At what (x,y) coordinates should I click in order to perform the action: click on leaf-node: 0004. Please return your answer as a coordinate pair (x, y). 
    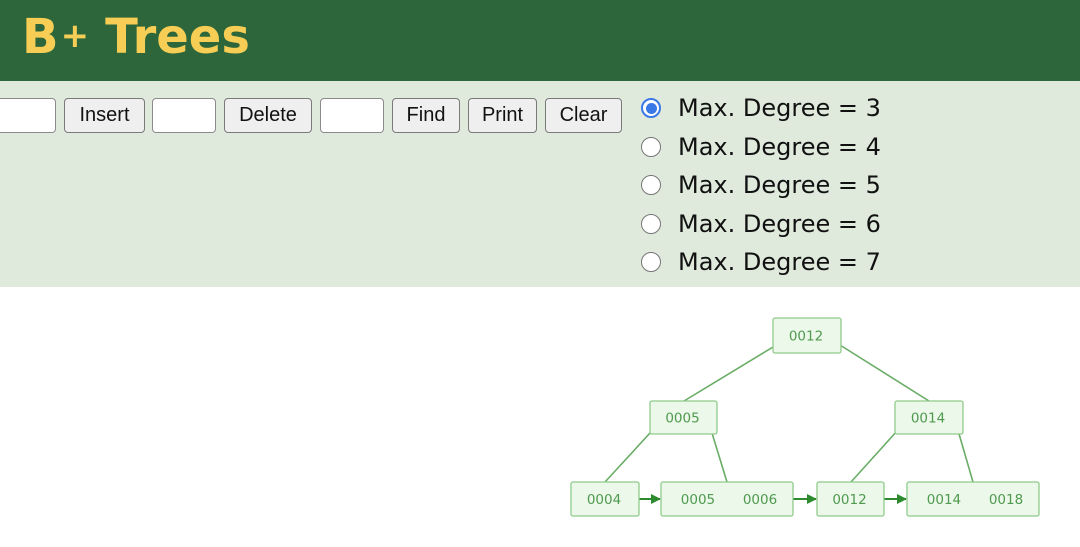
    Looking at the image, I should click on (605, 499).